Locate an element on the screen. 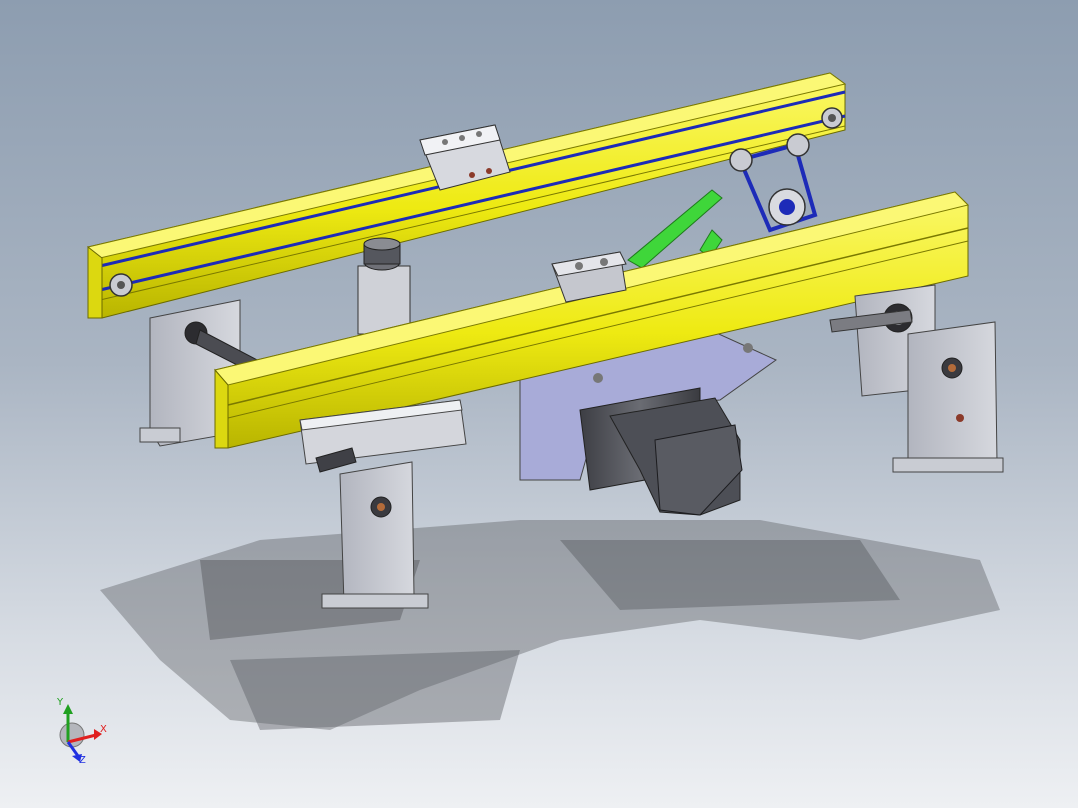  coordinate-triad: Y X Z is located at coordinates (81, 731).